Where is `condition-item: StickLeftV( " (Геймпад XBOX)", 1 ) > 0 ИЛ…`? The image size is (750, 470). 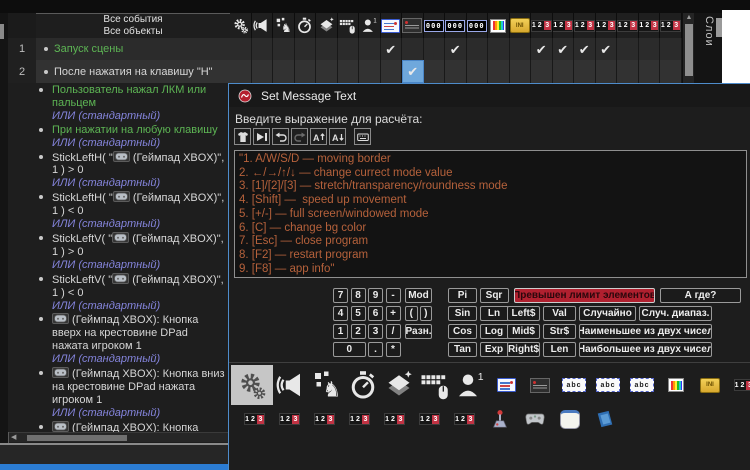 condition-item: StickLeftV( " (Геймпад XBOX)", 1 ) > 0 ИЛ… is located at coordinates (118, 251).